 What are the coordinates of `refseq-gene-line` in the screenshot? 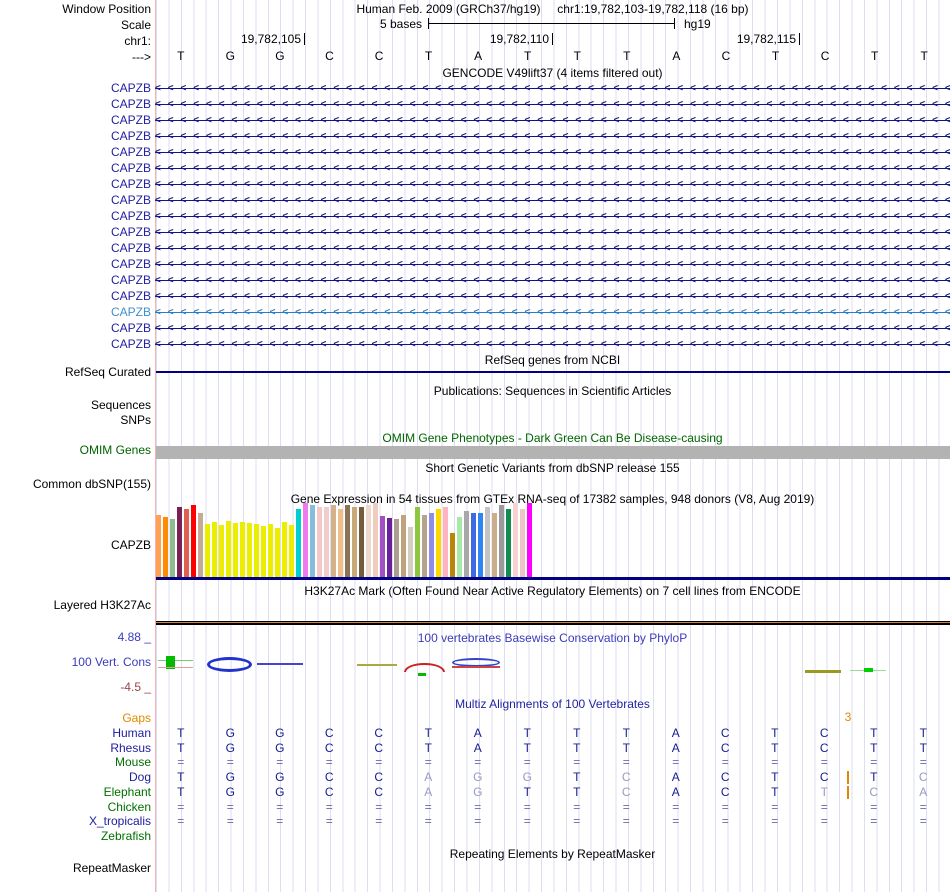 It's located at (553, 372).